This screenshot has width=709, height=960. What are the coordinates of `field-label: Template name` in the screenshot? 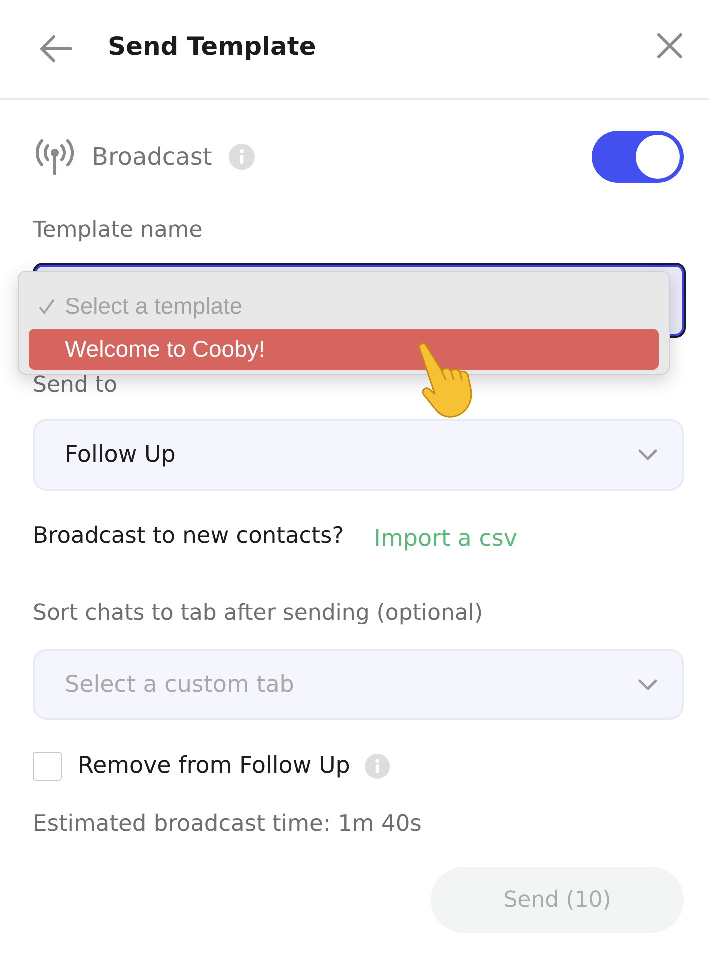 It's located at (118, 231).